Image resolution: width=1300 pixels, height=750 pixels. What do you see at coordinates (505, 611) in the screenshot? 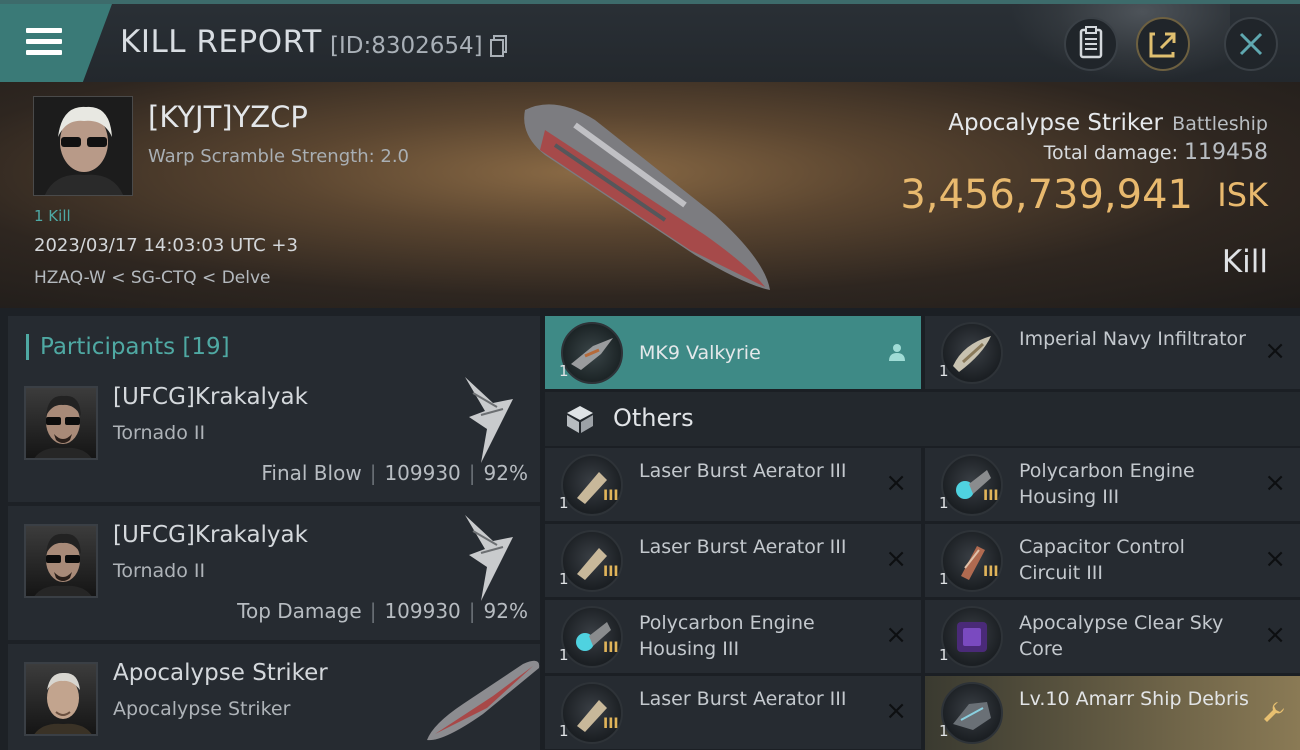
I see `participant-percent: 92%` at bounding box center [505, 611].